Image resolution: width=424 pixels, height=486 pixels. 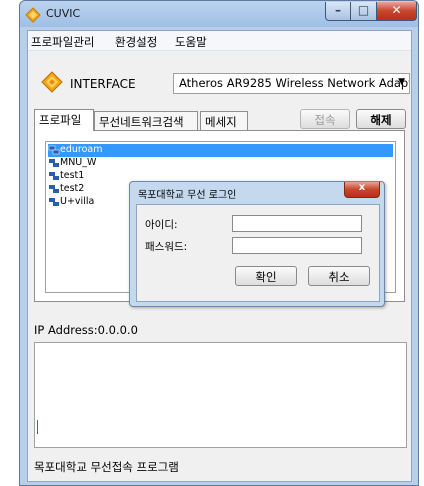 I want to click on id-label: 아이디:, so click(x=161, y=225).